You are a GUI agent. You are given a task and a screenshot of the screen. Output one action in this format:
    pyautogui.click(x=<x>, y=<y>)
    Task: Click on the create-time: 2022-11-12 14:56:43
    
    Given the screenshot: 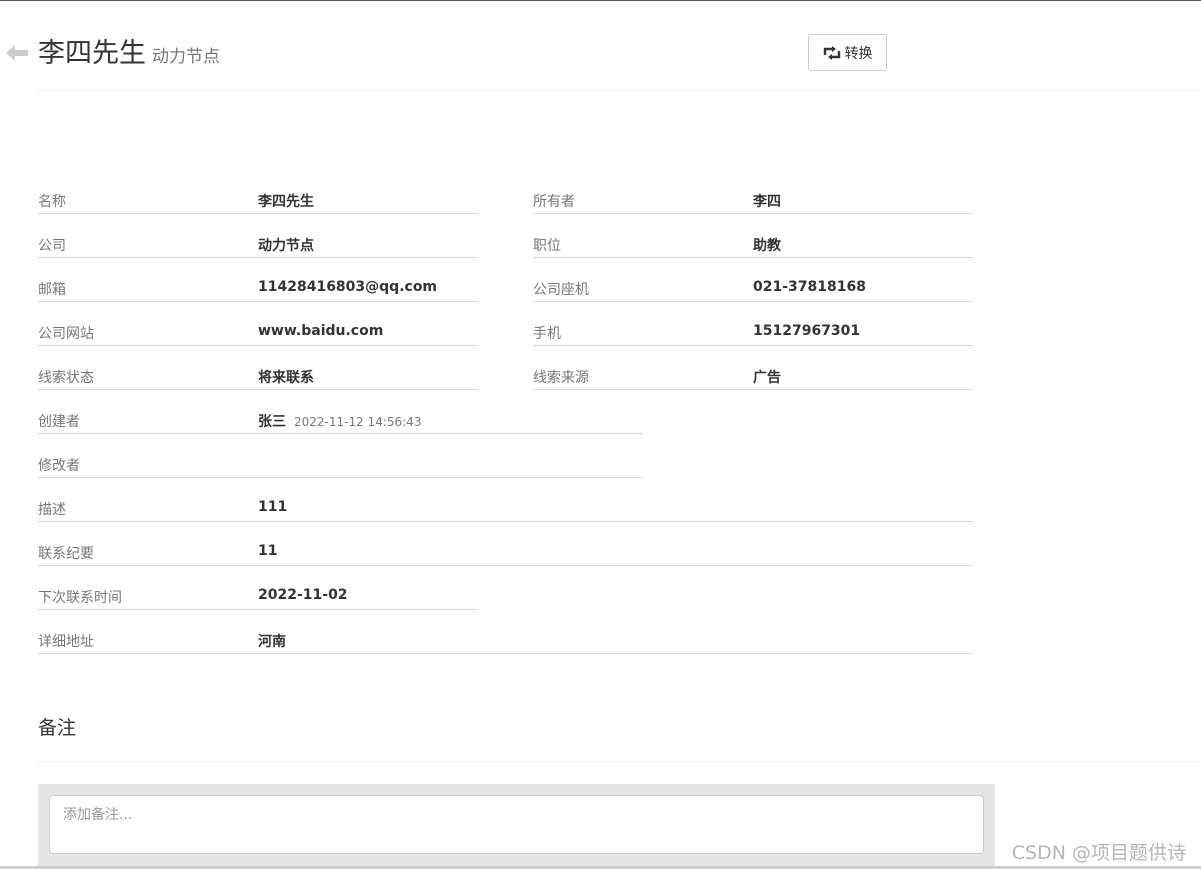 What is the action you would take?
    pyautogui.click(x=358, y=422)
    